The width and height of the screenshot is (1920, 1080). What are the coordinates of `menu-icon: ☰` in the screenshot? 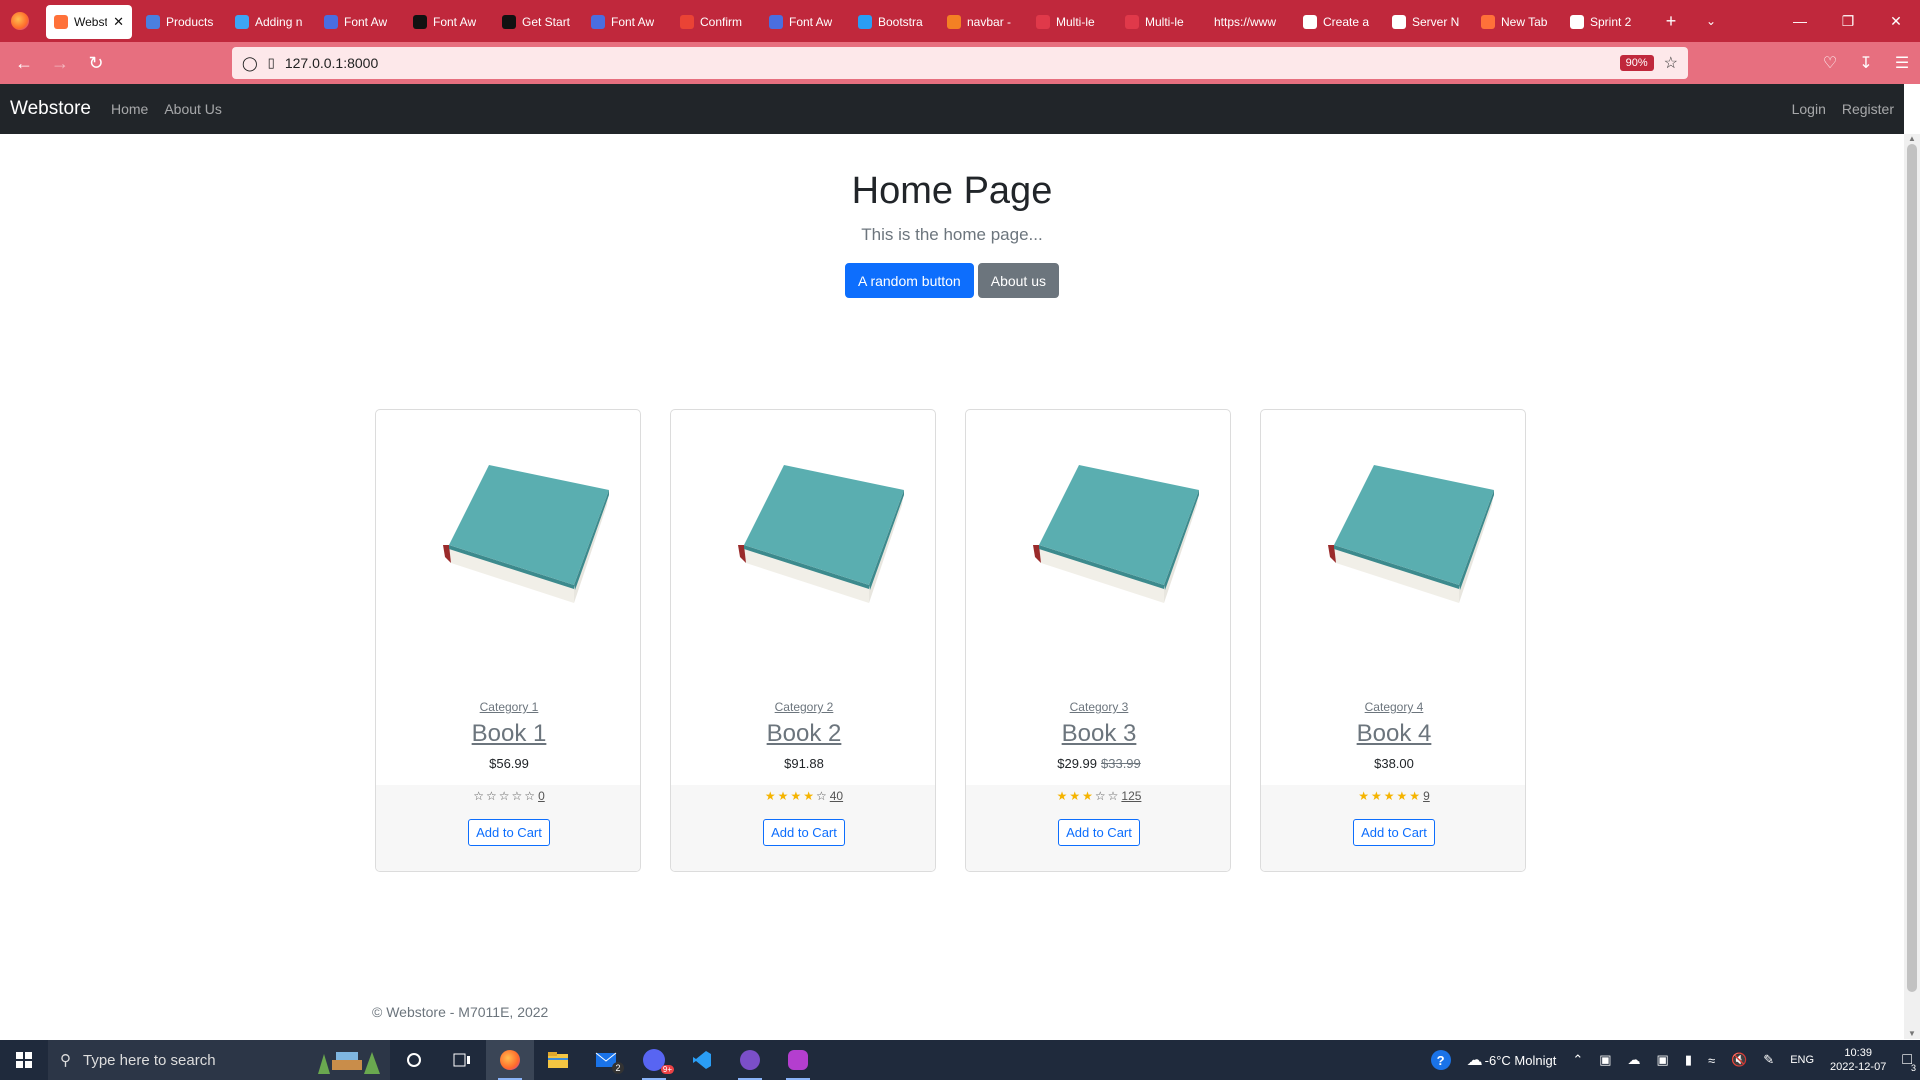 It's located at (1902, 63).